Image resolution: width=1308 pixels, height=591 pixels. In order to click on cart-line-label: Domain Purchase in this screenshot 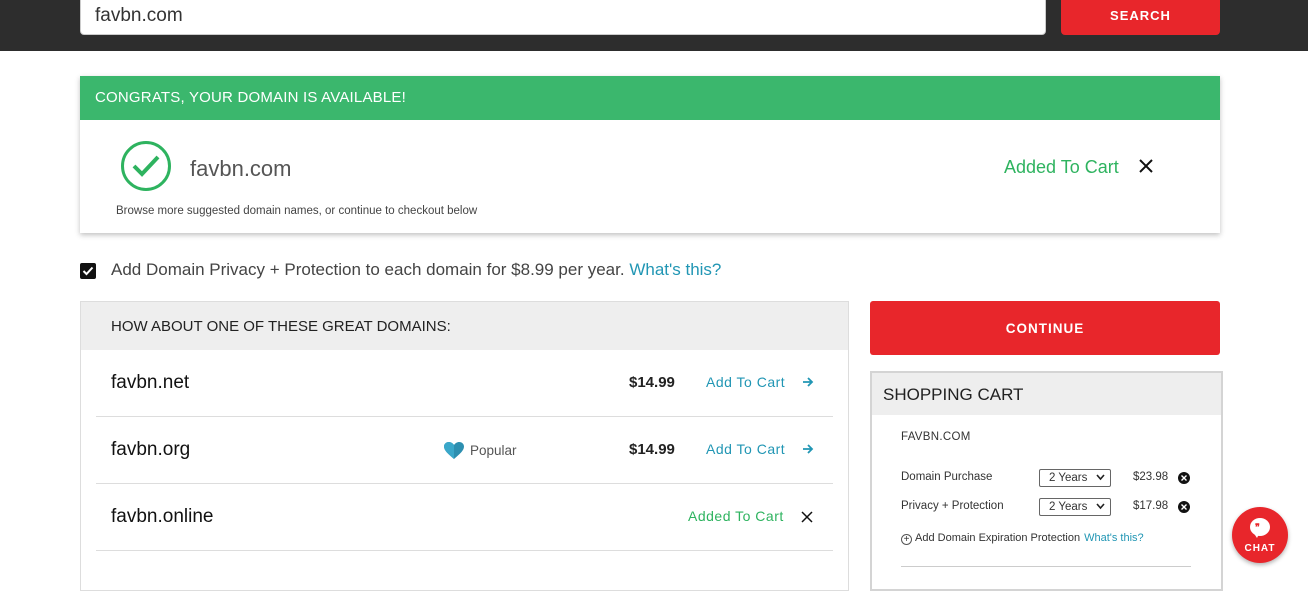, I will do `click(947, 477)`.